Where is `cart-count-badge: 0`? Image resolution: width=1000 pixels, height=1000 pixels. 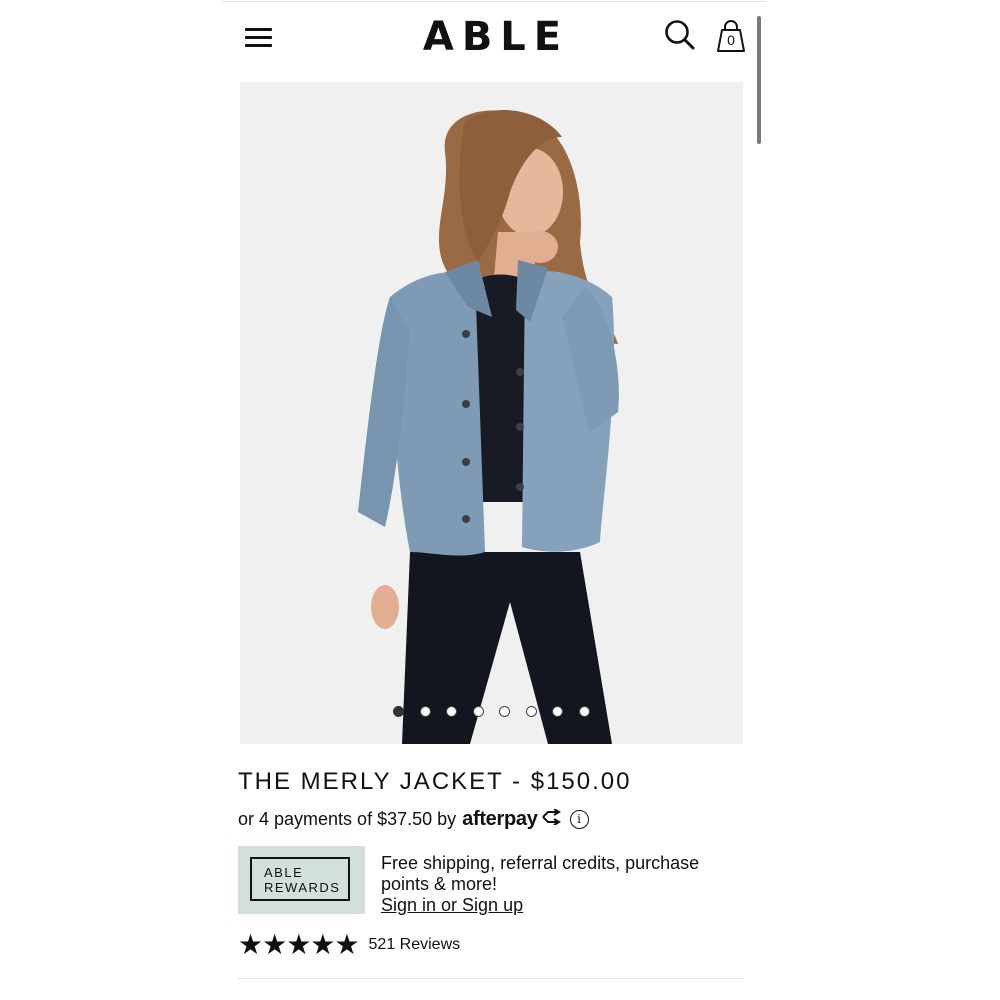 cart-count-badge: 0 is located at coordinates (731, 40).